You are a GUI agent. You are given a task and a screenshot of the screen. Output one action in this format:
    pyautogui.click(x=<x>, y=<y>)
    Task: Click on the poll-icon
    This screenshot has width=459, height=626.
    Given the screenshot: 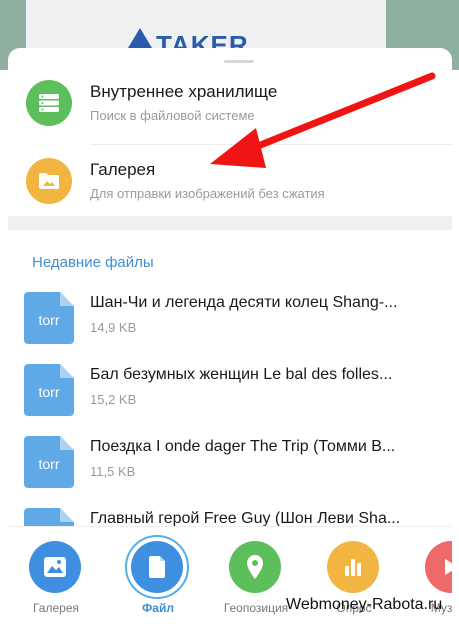 What is the action you would take?
    pyautogui.click(x=353, y=567)
    